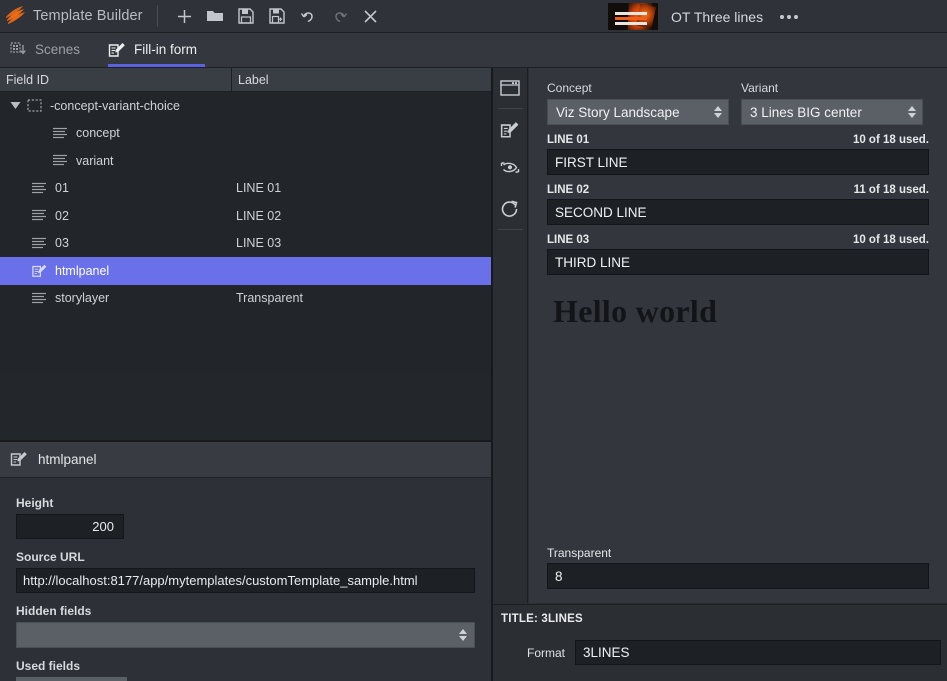 The image size is (947, 681). I want to click on tree-label: LINE 03, so click(259, 243).